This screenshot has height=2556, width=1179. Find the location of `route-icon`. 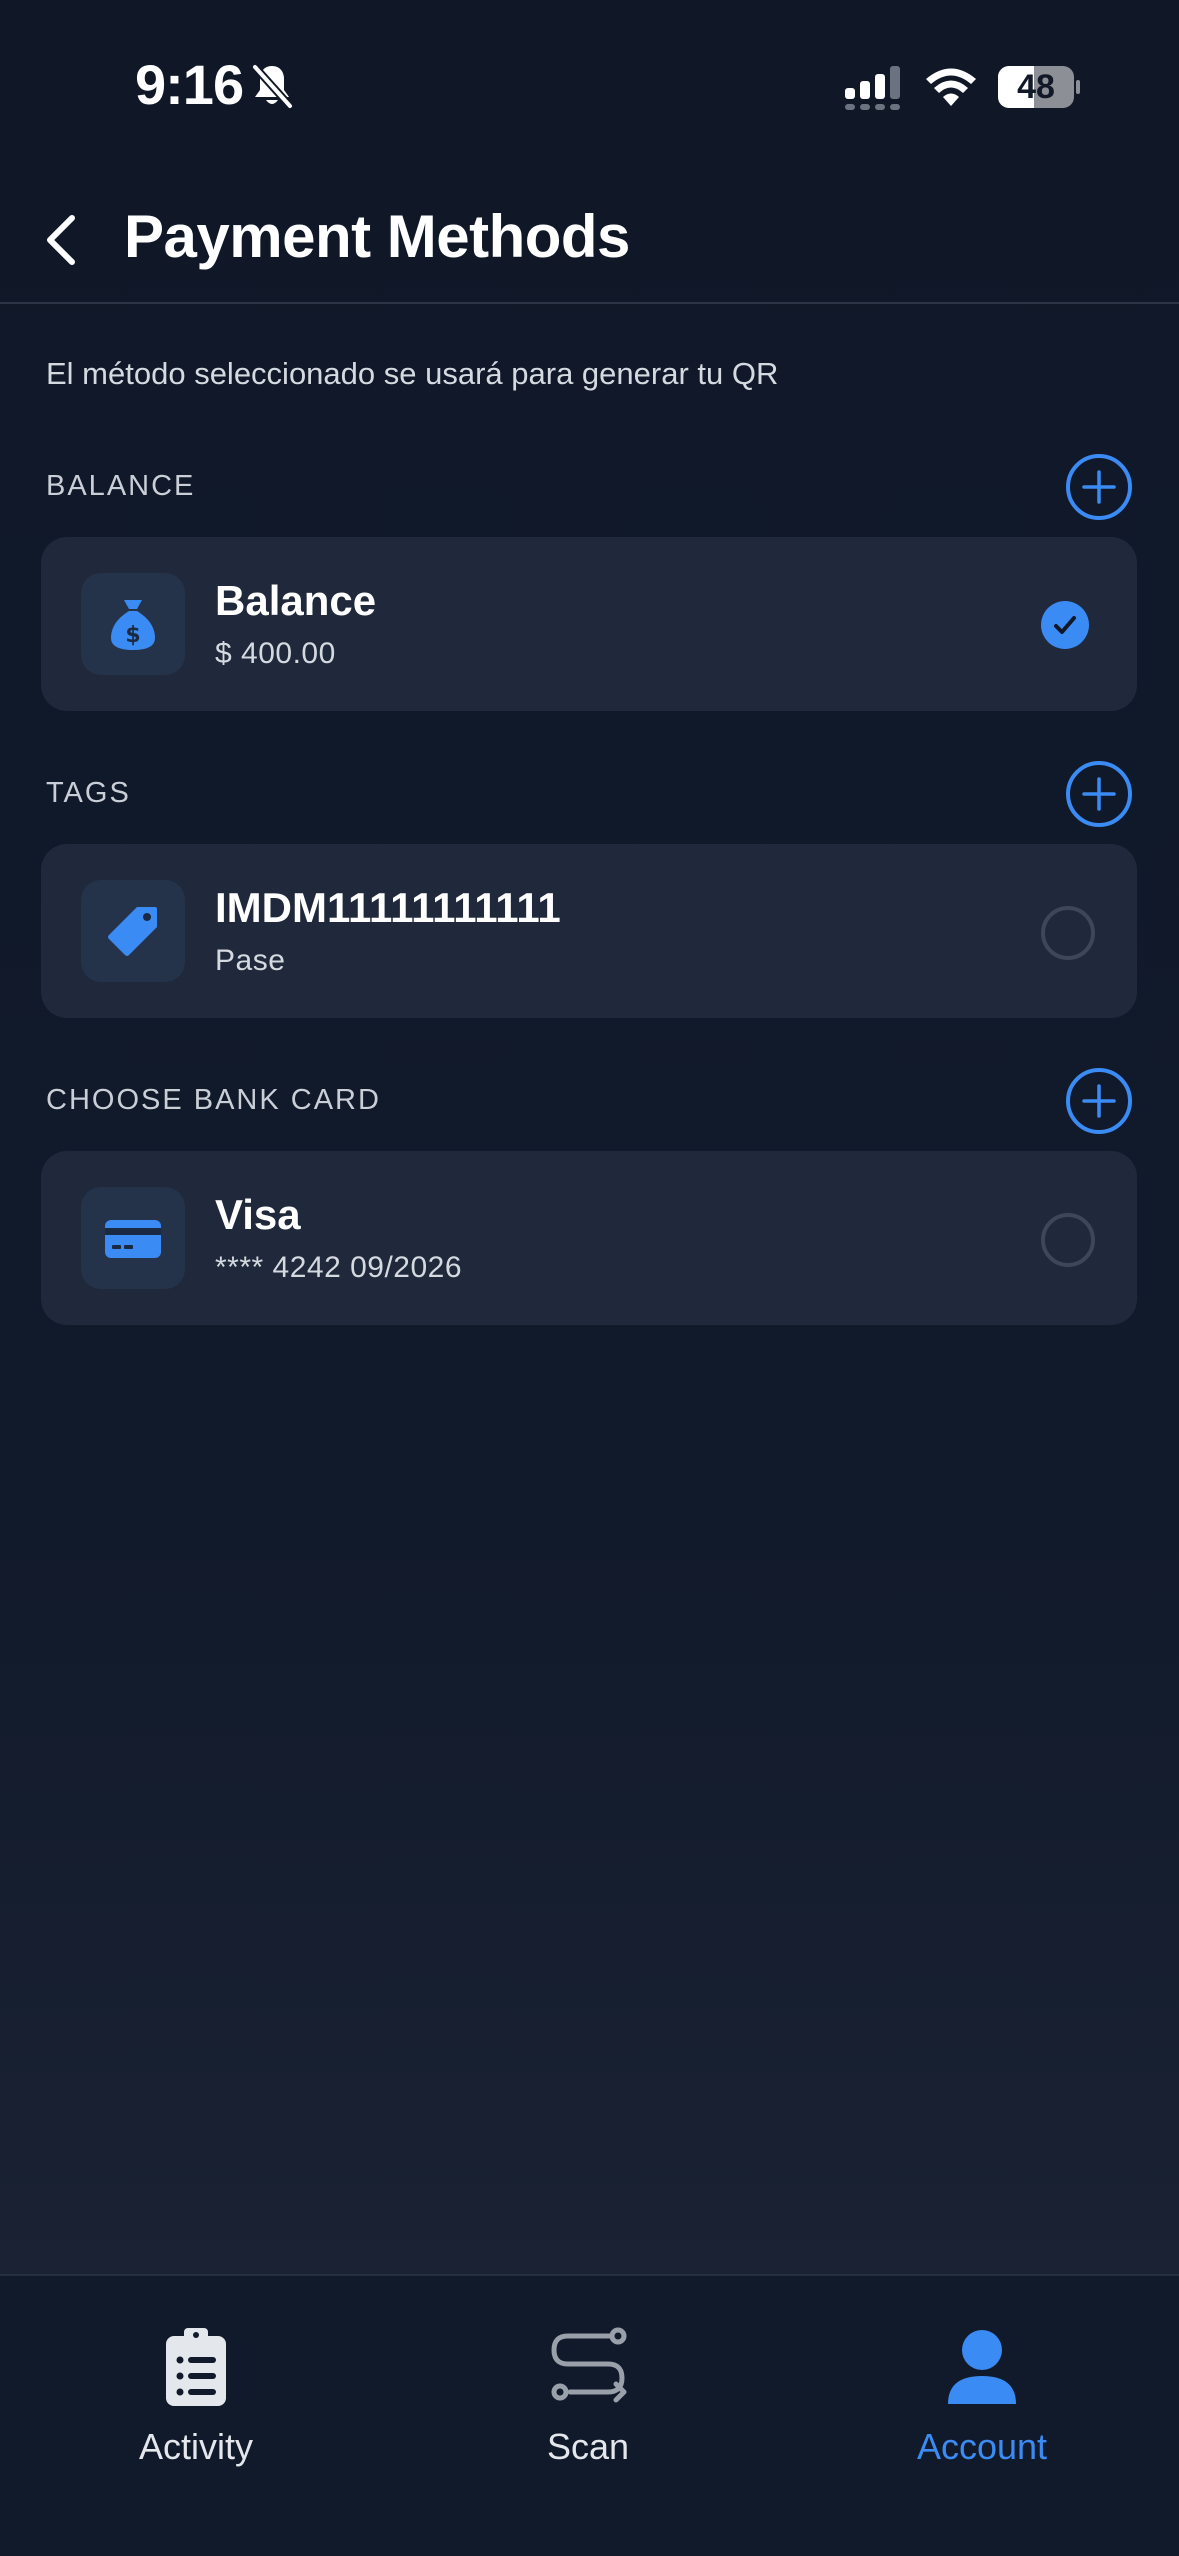

route-icon is located at coordinates (589, 2365).